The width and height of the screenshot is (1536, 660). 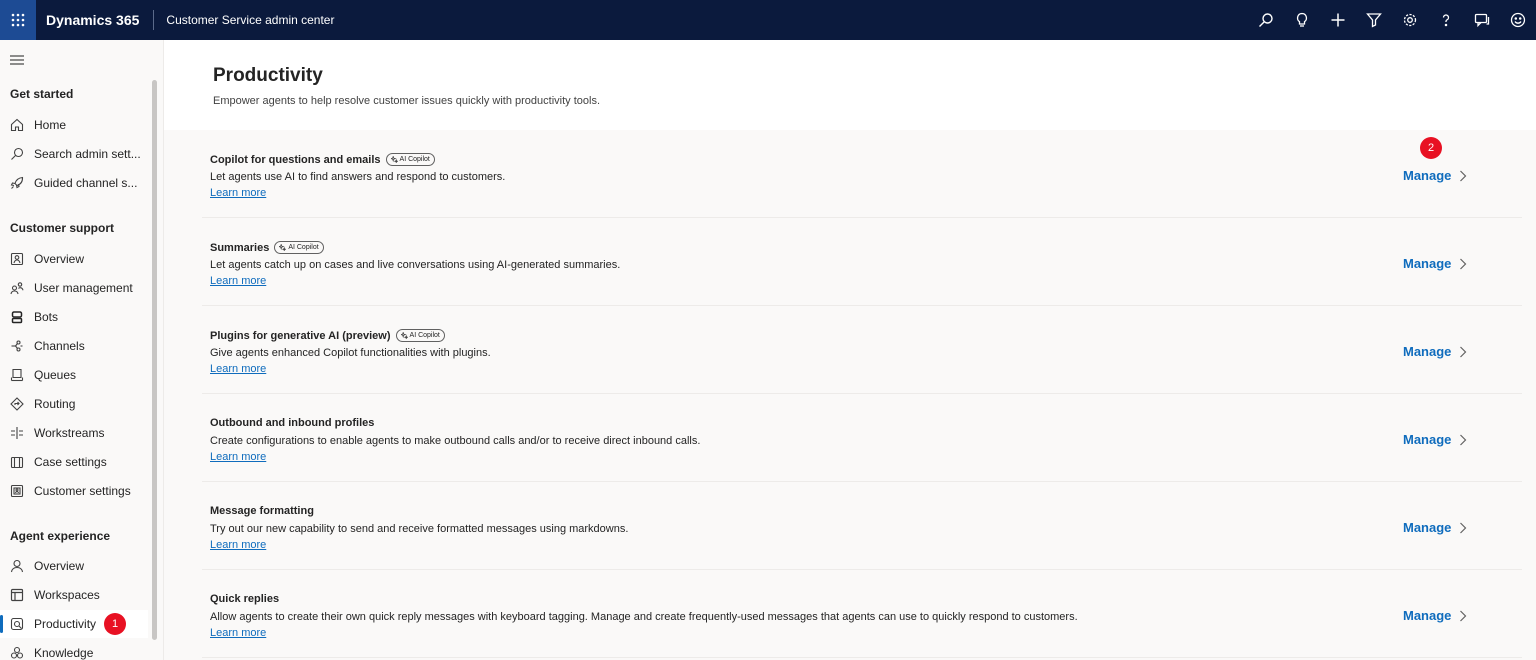 What do you see at coordinates (1338, 20) in the screenshot?
I see `new-button` at bounding box center [1338, 20].